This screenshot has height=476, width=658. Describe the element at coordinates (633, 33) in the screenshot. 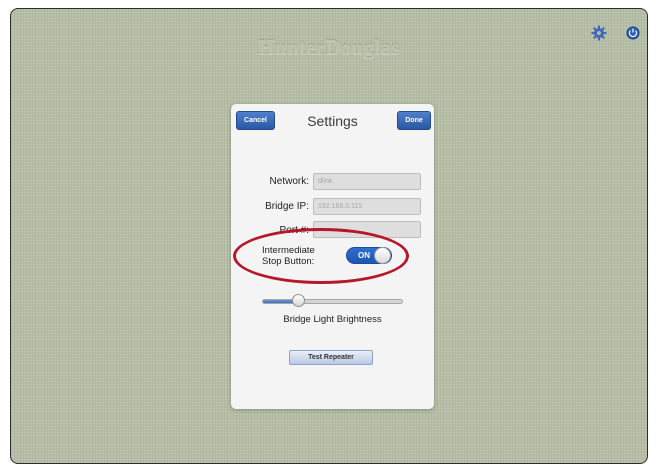

I see `power-icon` at that location.